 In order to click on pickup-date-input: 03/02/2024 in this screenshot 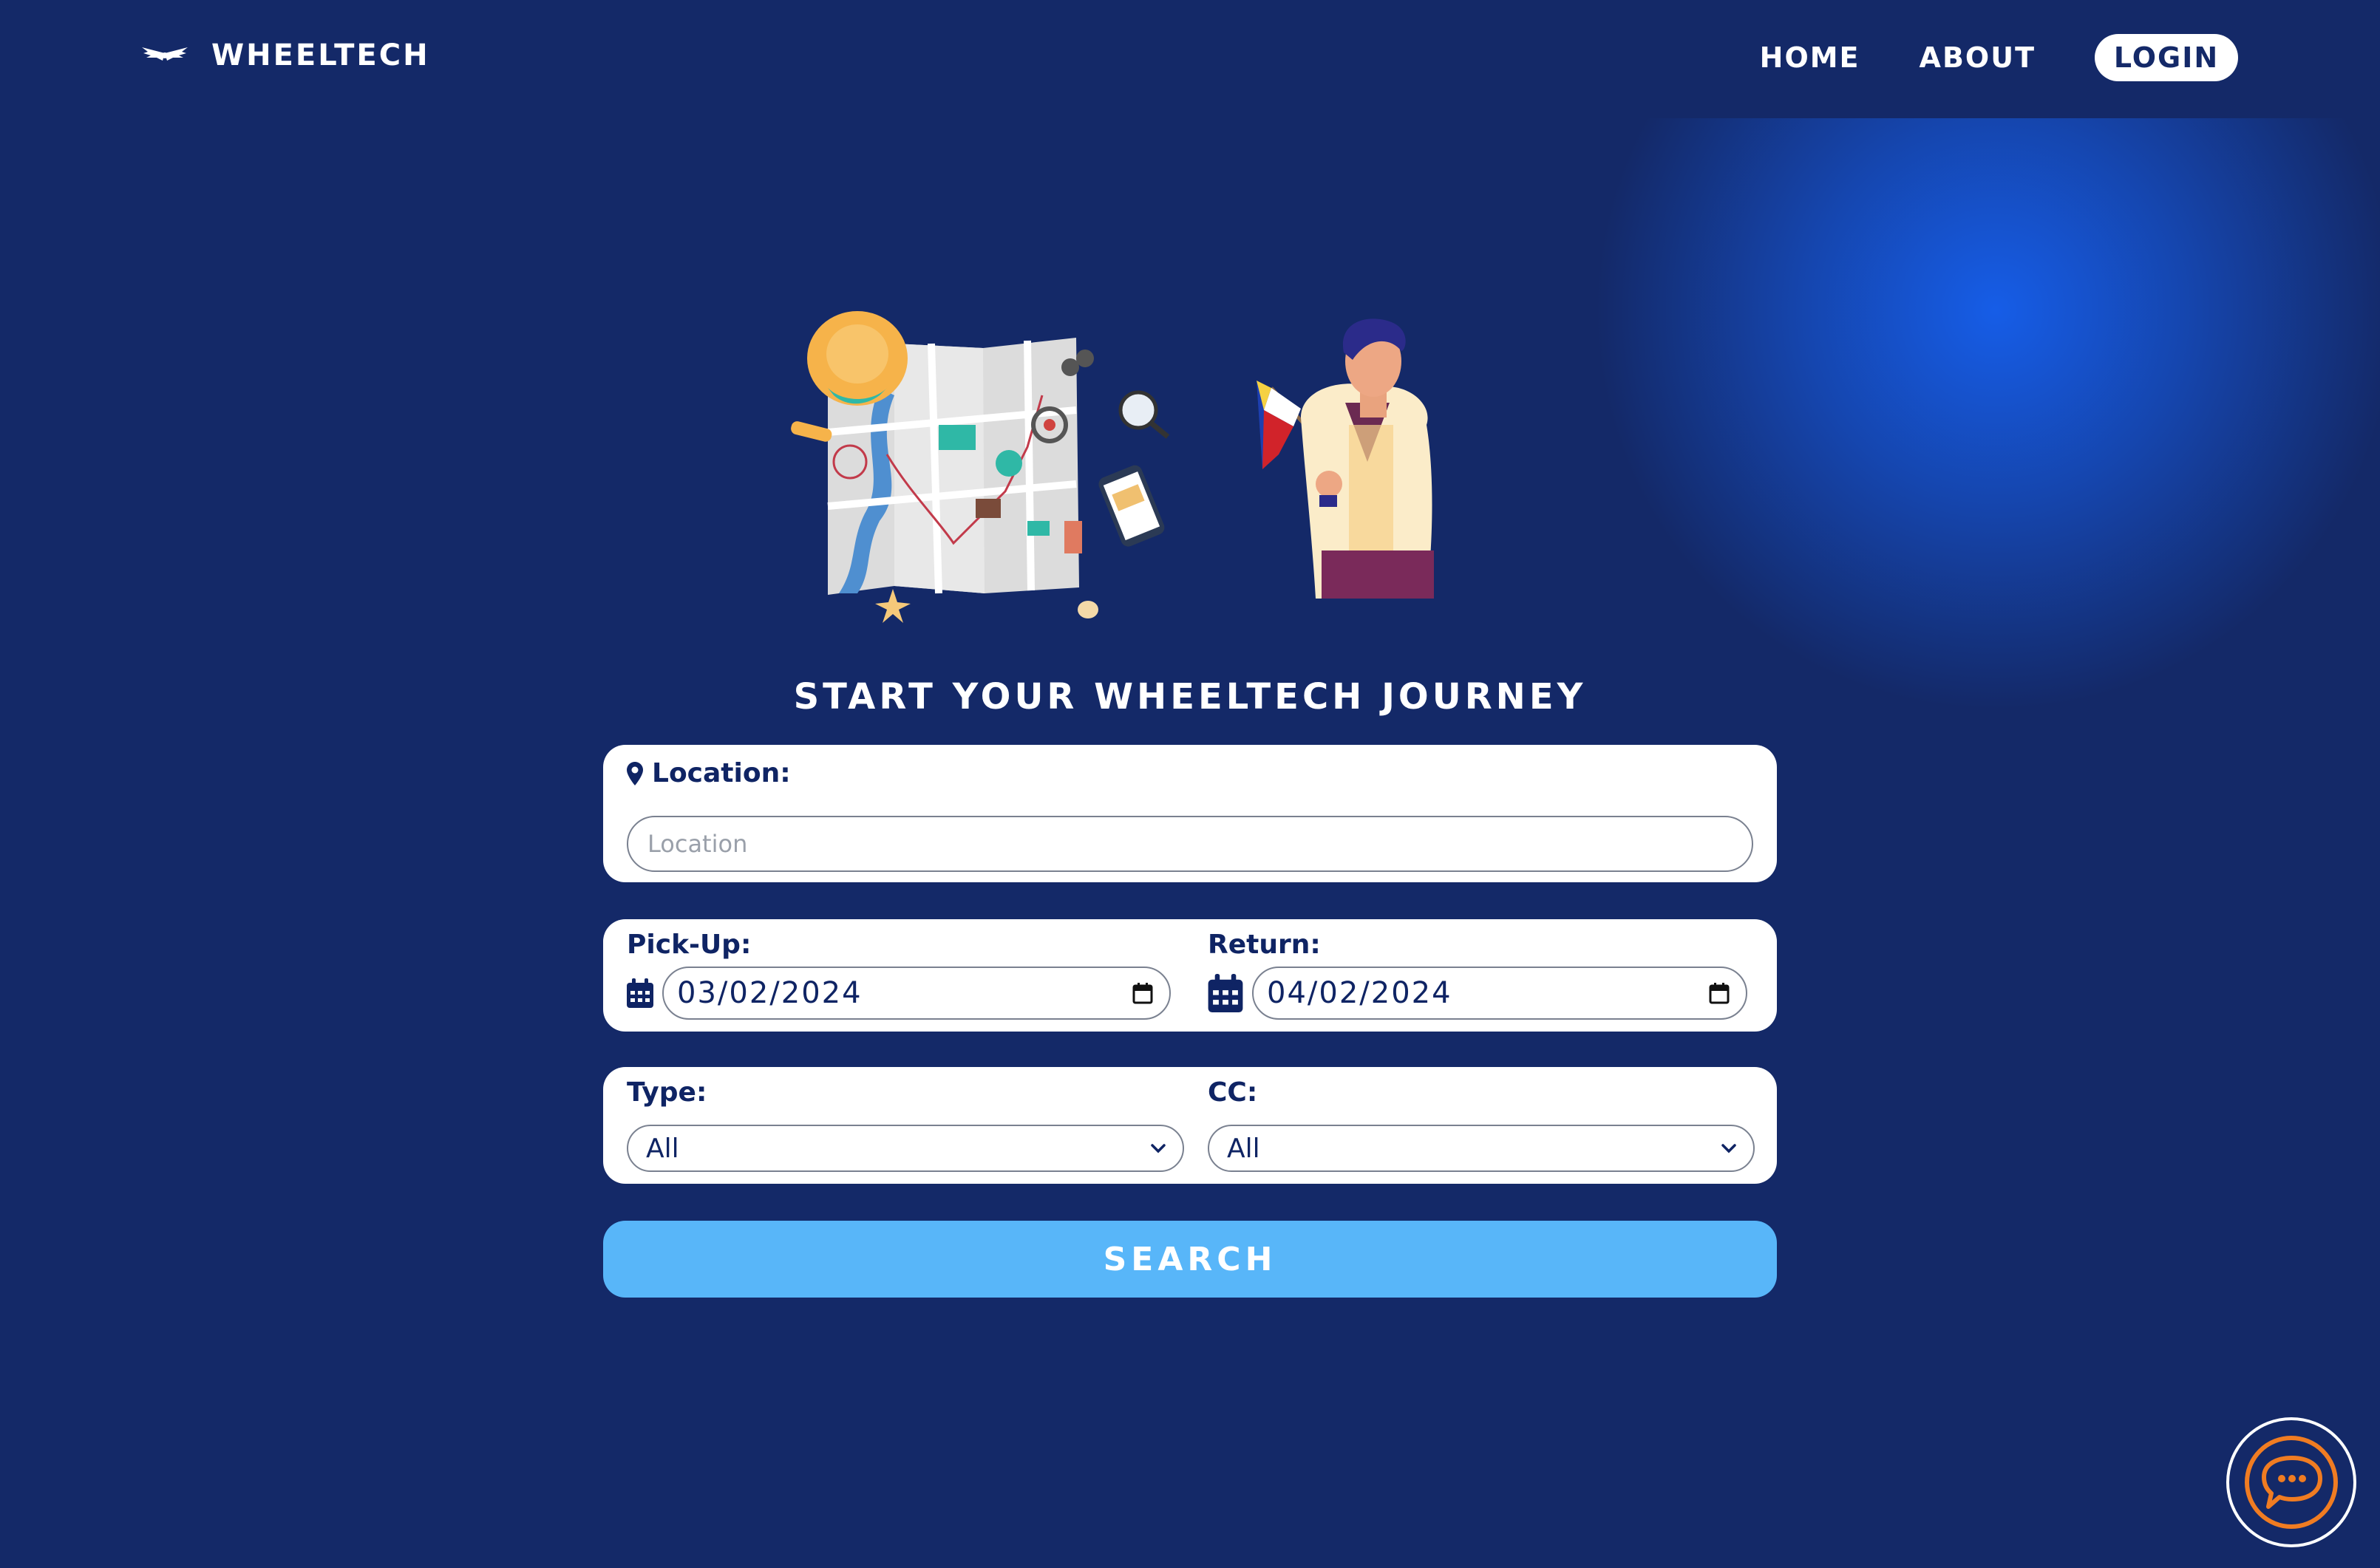, I will do `click(916, 994)`.